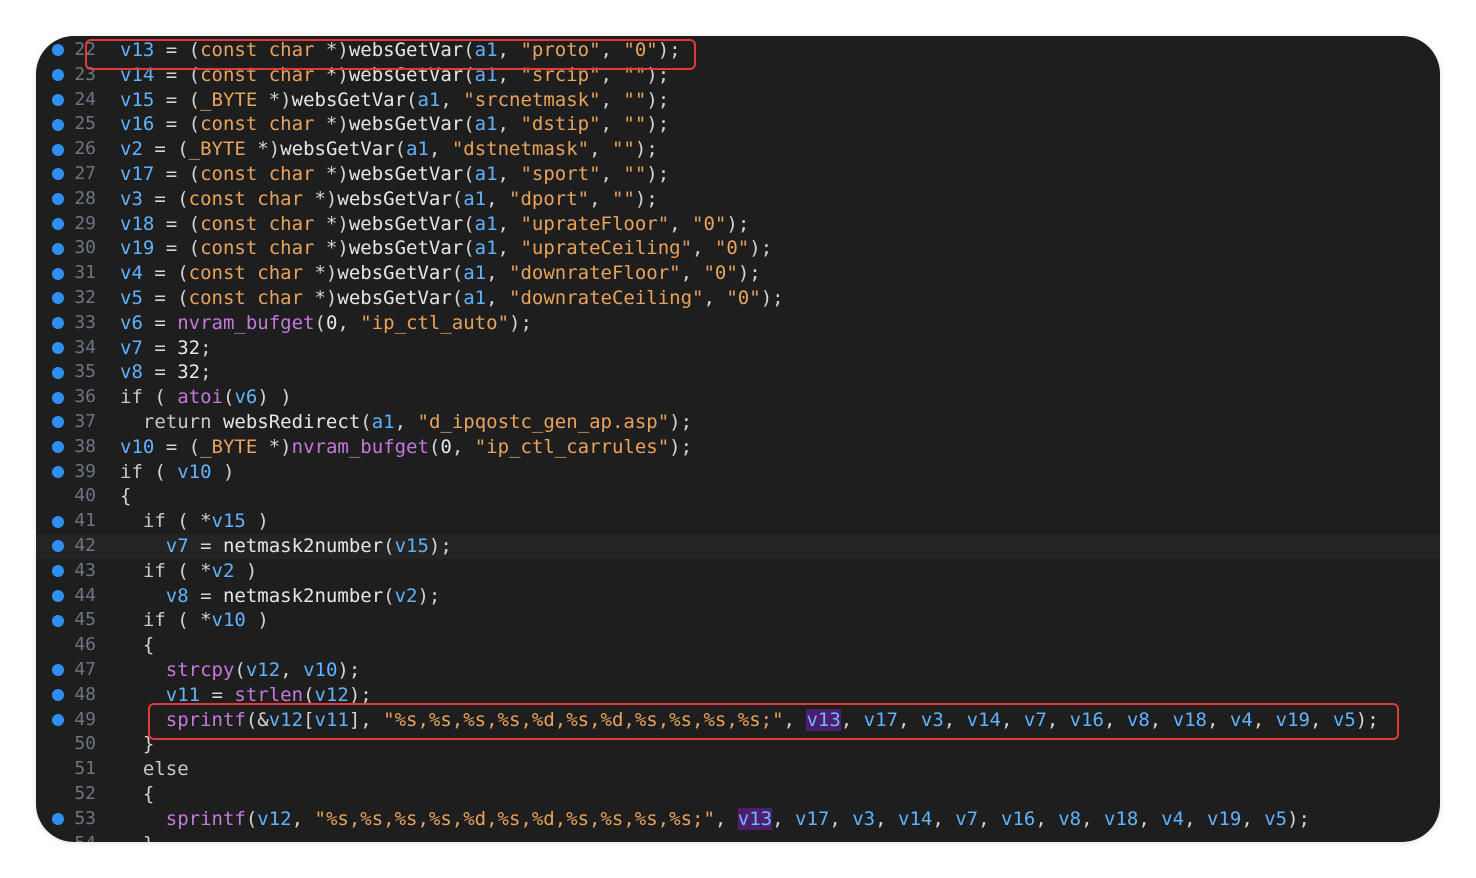  Describe the element at coordinates (738, 372) in the screenshot. I see `code-line: 35 v8 = 32;` at that location.